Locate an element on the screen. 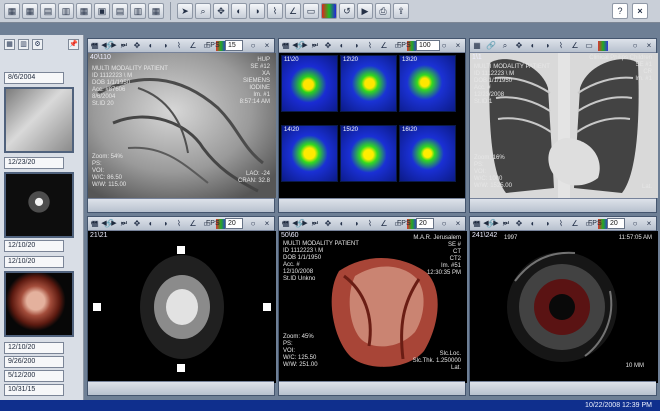 The width and height of the screenshot is (660, 411). grid-4-icon: ▥ is located at coordinates (66, 11).